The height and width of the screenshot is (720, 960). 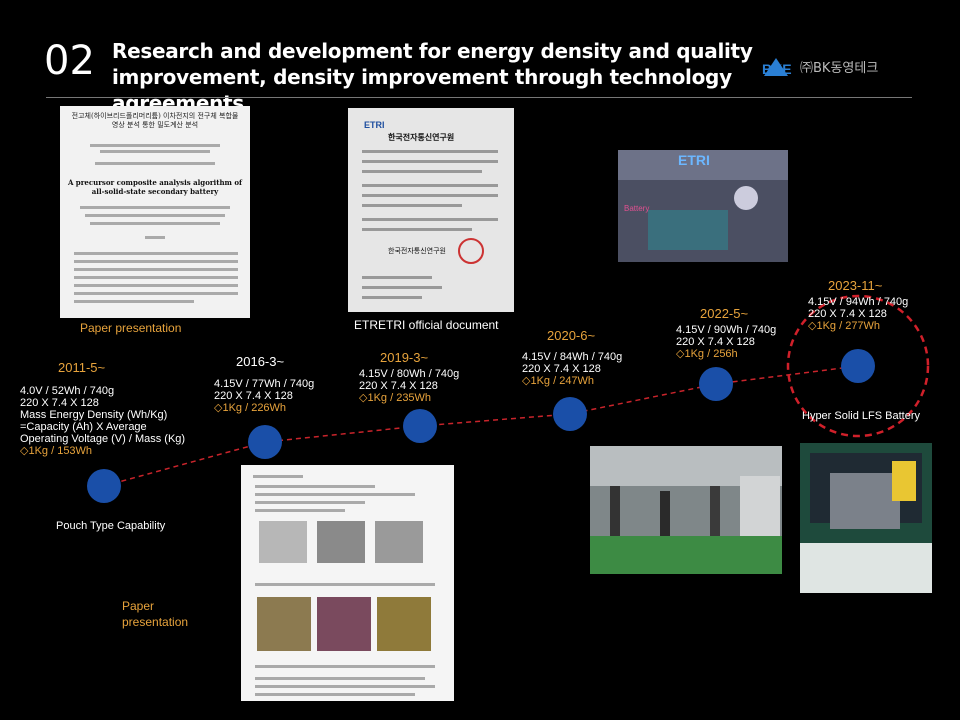 I want to click on date-label: 2023-11~, so click(x=855, y=285).